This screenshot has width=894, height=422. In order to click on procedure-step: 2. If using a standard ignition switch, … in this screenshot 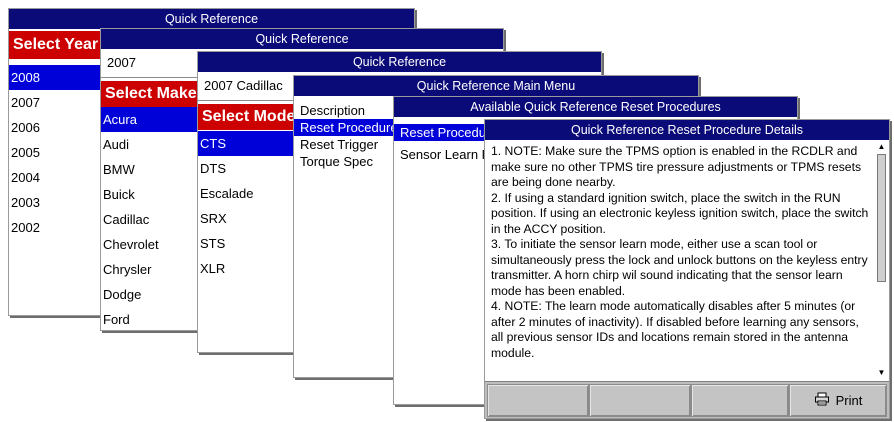, I will do `click(680, 213)`.